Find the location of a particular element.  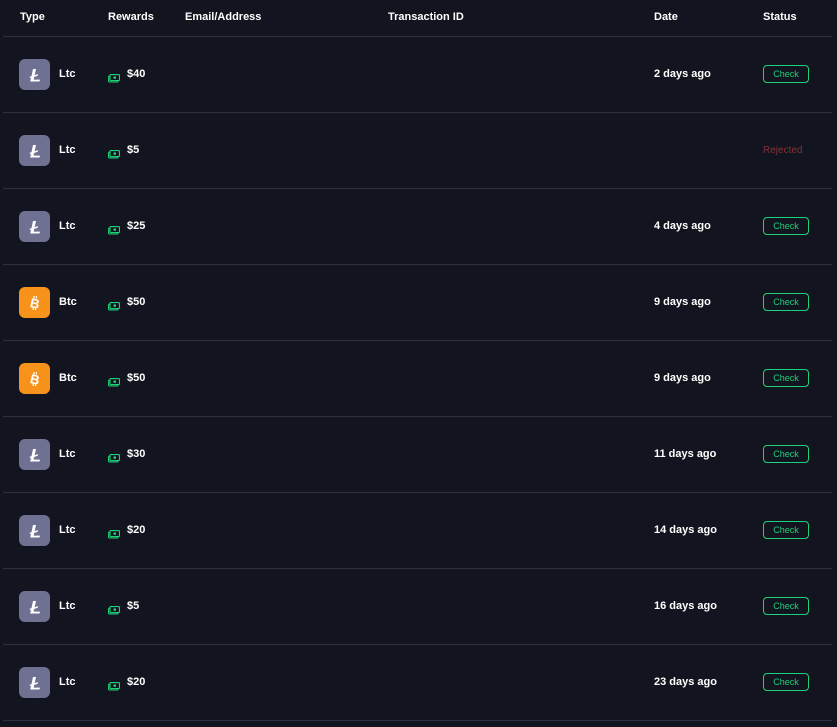

table-row: Ltc $30 11 days ago Check is located at coordinates (417, 455).